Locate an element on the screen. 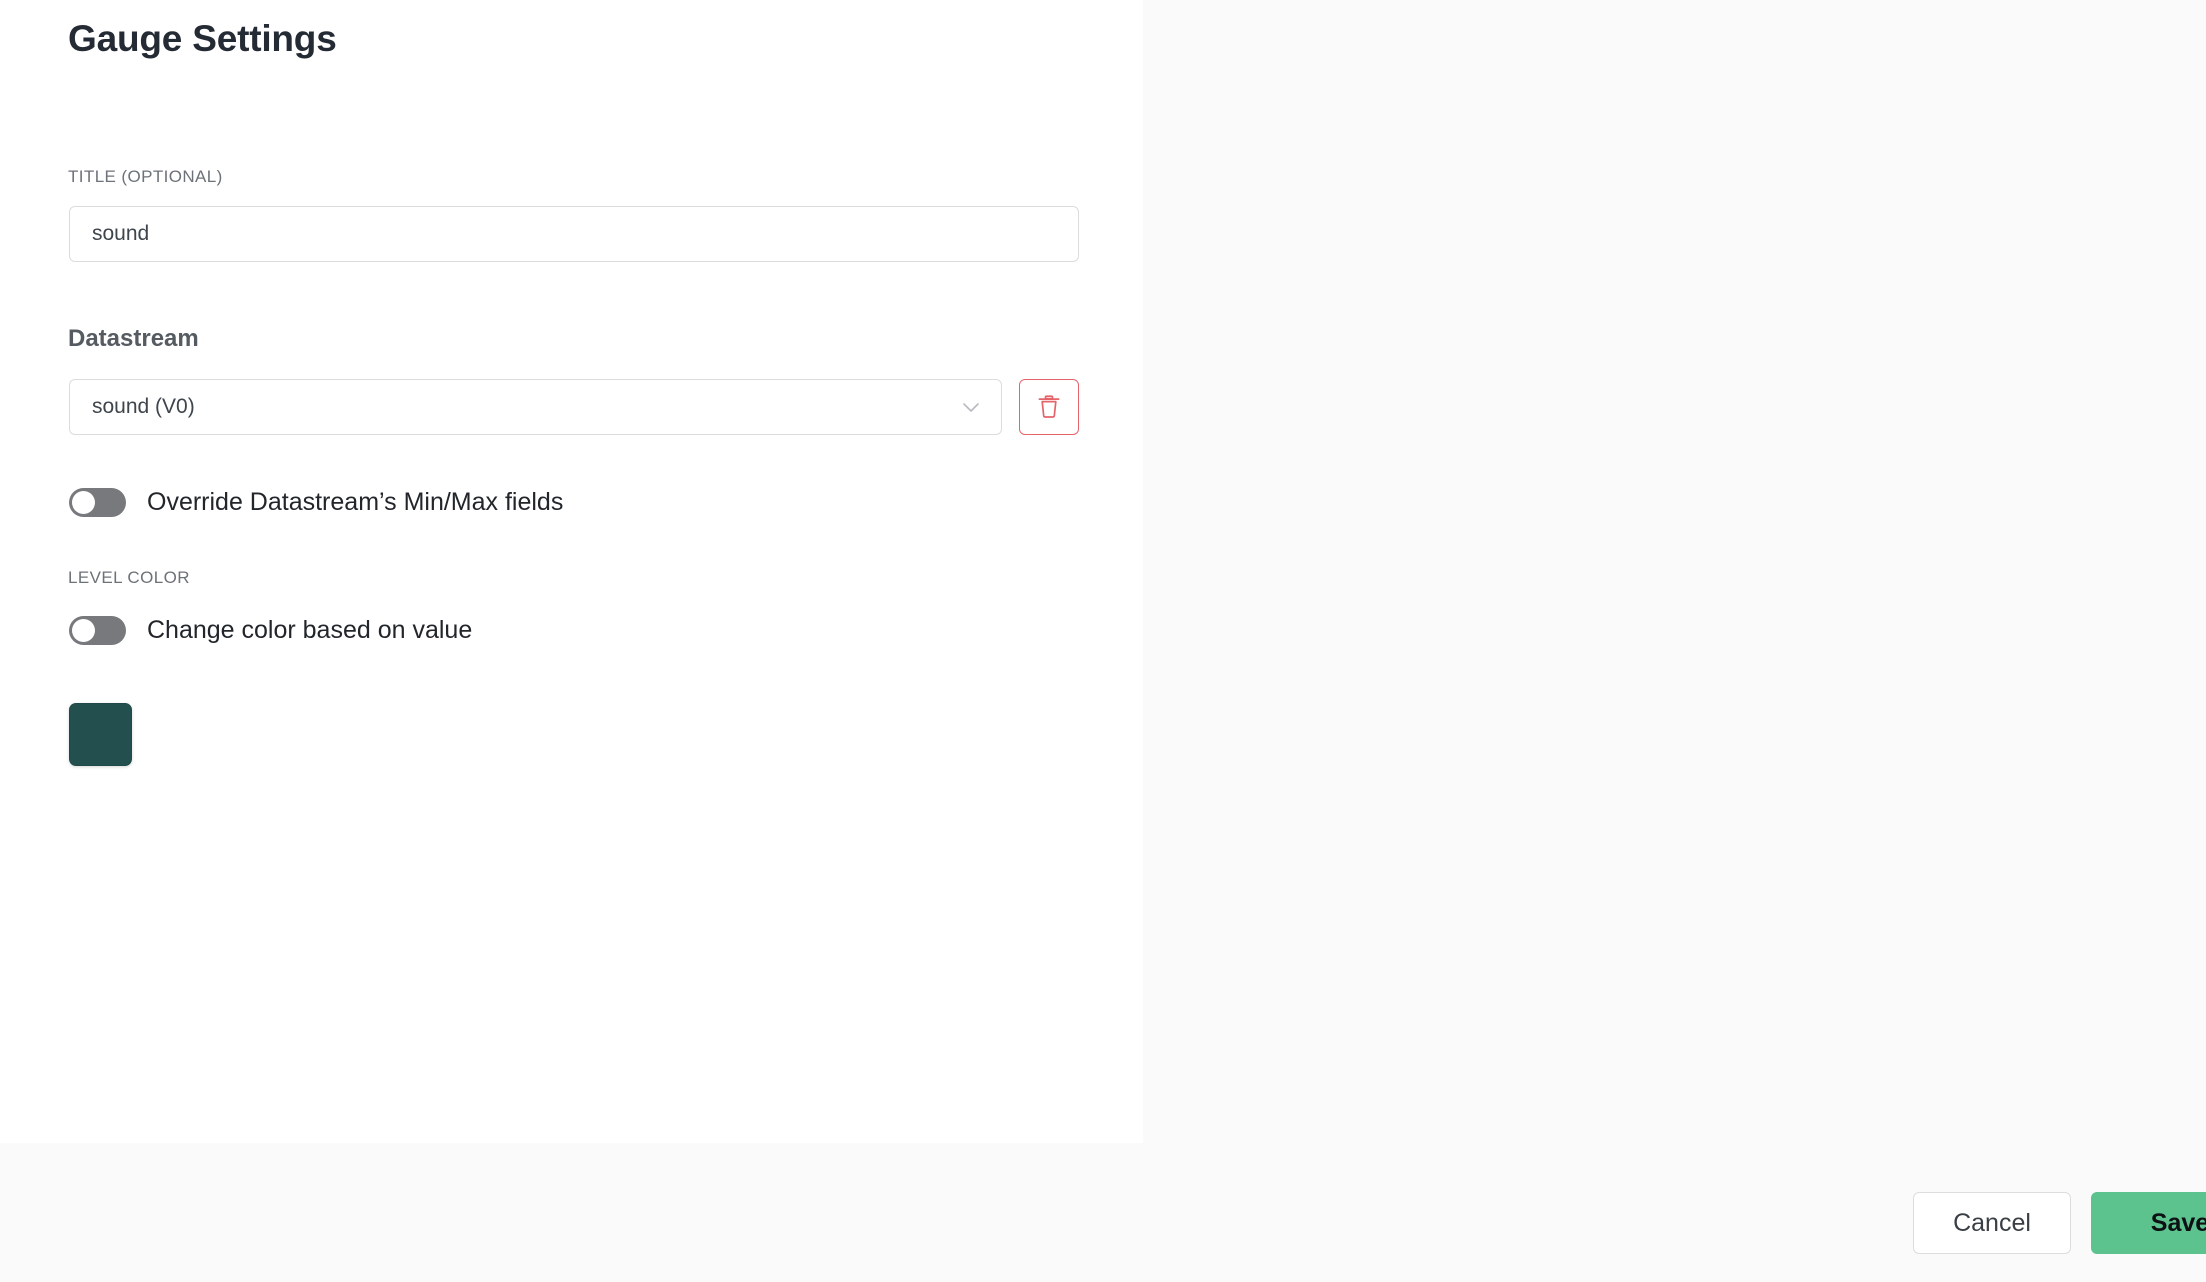  level-color-label: LEVEL COLOR is located at coordinates (129, 577).